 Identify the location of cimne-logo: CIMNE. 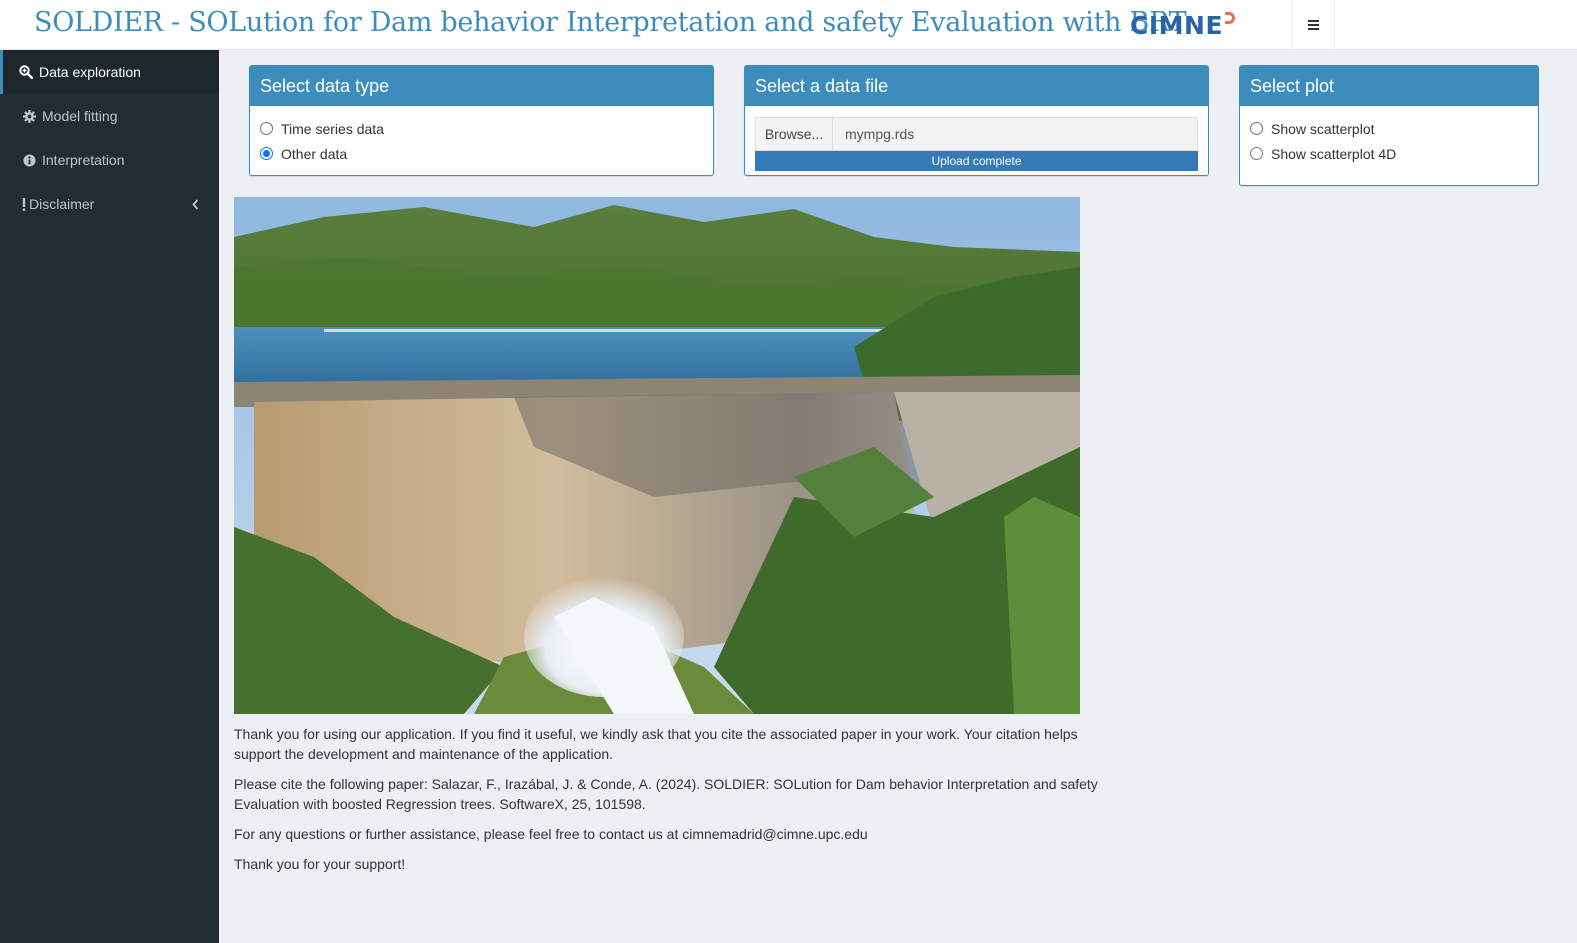
(1183, 25).